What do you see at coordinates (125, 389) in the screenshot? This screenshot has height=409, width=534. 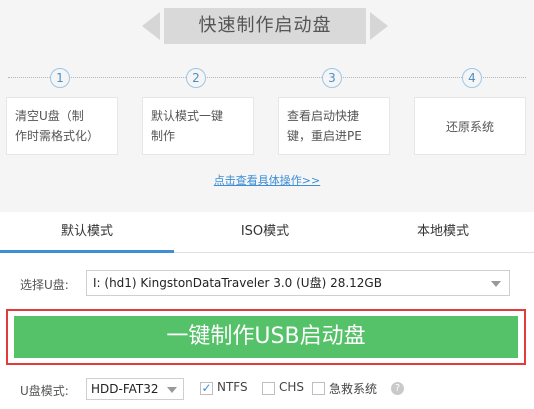 I see `usb-mode-value: HDD-FAT32` at bounding box center [125, 389].